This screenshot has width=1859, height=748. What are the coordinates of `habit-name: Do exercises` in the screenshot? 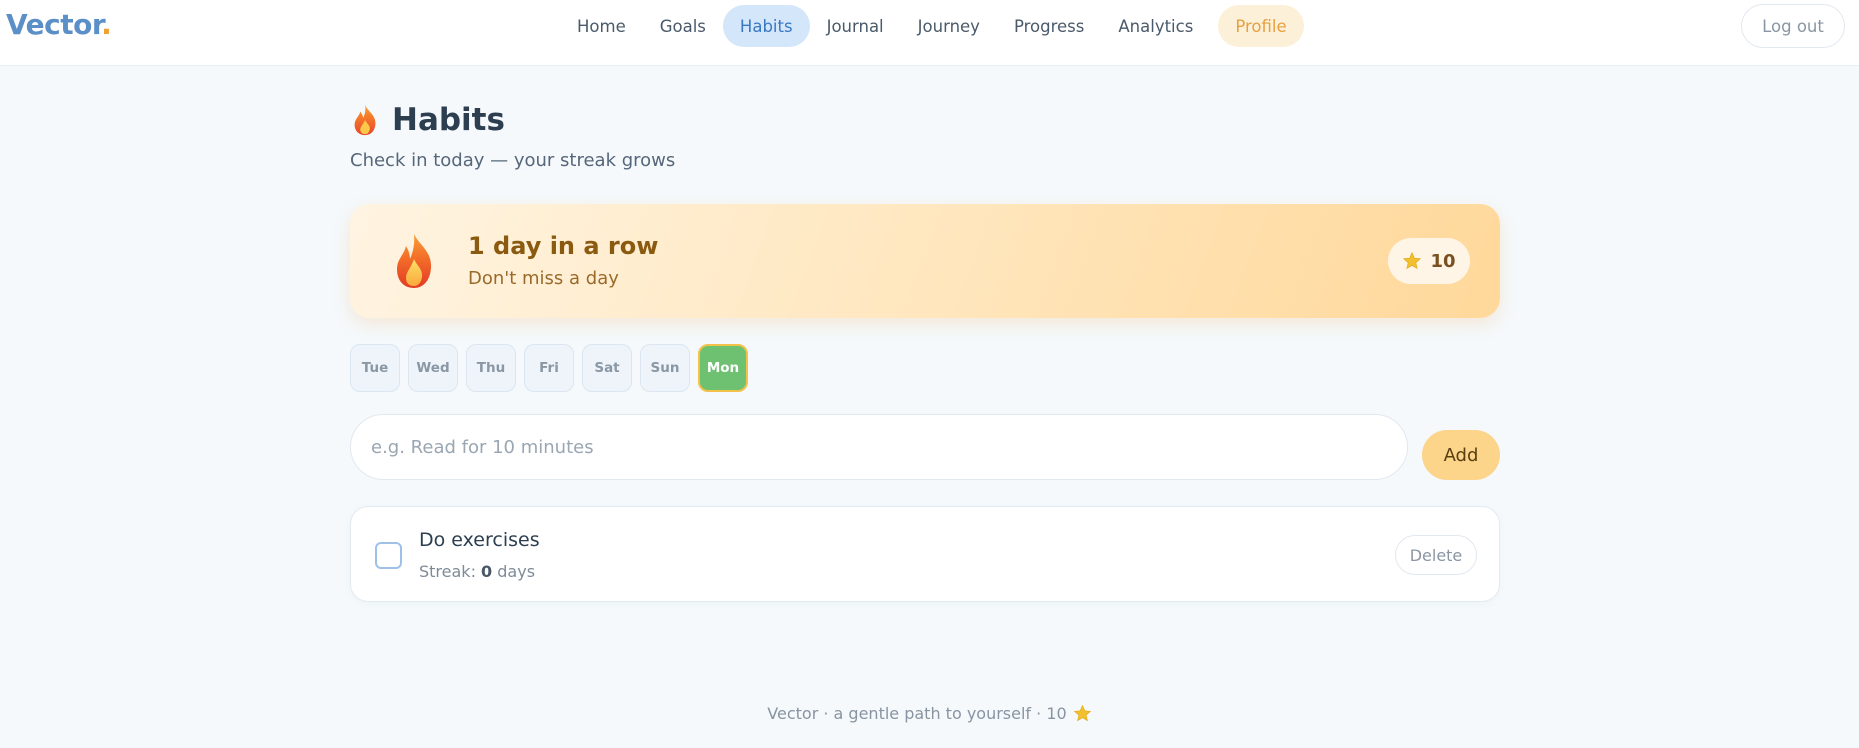 It's located at (479, 540).